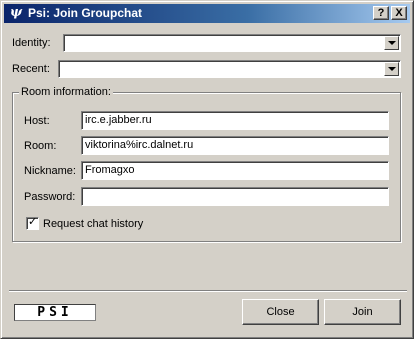 This screenshot has width=414, height=339. What do you see at coordinates (66, 92) in the screenshot?
I see `room-information-title: Room information:` at bounding box center [66, 92].